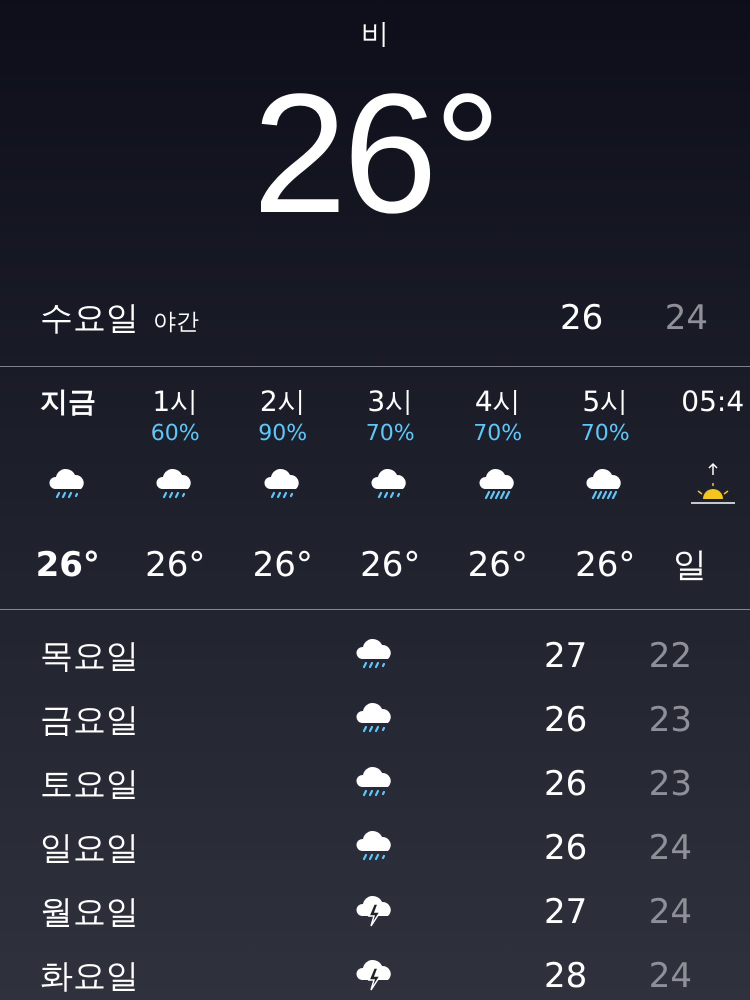 Image resolution: width=750 pixels, height=1000 pixels. Describe the element at coordinates (390, 402) in the screenshot. I see `hour-label: 3시` at that location.